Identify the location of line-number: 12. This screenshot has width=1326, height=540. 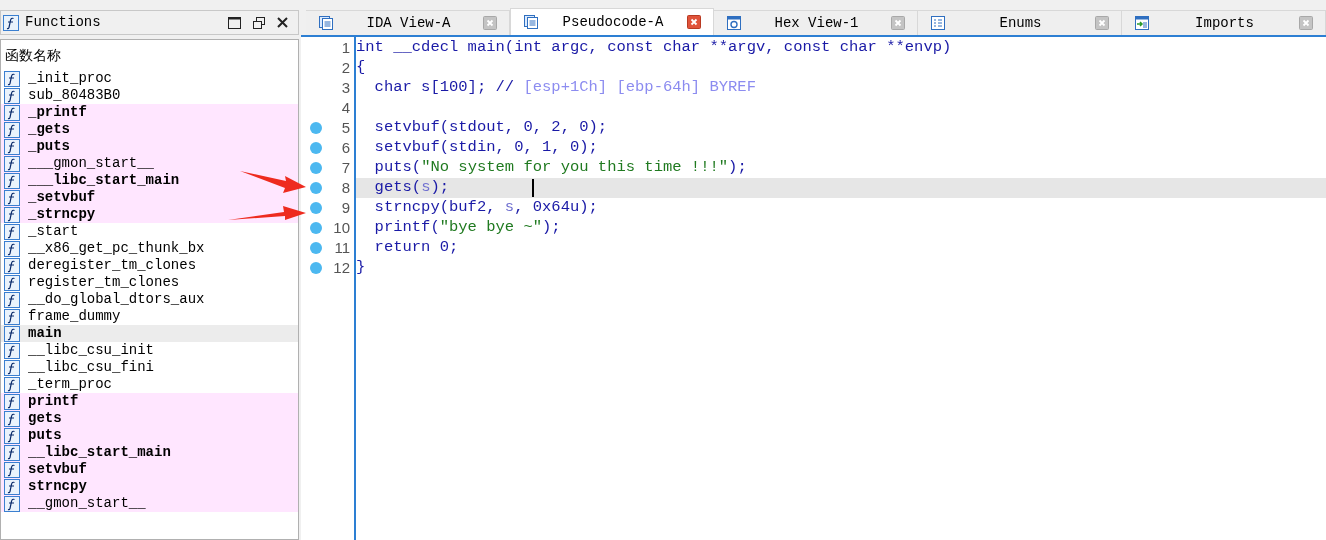
(341, 267).